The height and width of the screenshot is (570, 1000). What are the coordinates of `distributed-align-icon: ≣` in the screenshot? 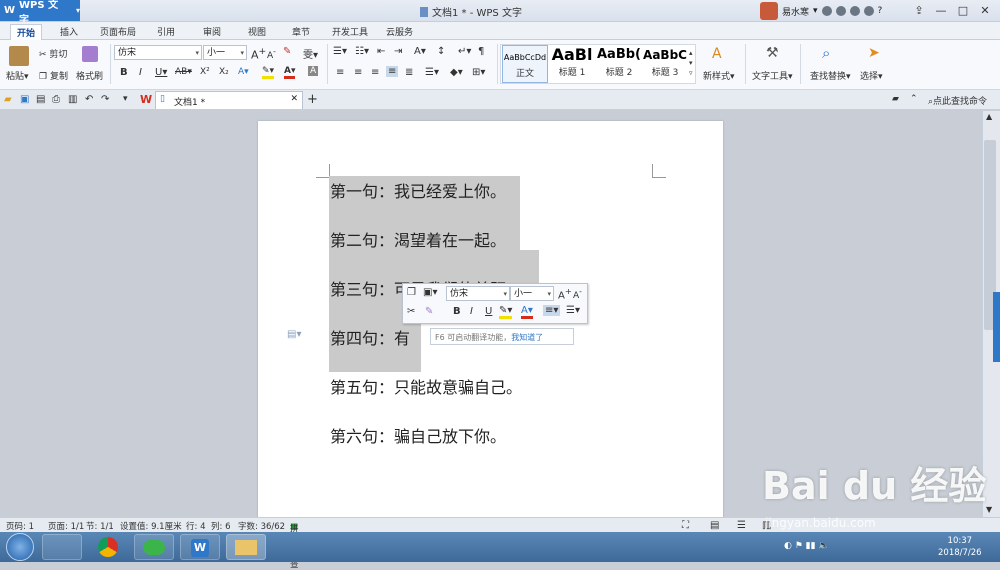 It's located at (409, 72).